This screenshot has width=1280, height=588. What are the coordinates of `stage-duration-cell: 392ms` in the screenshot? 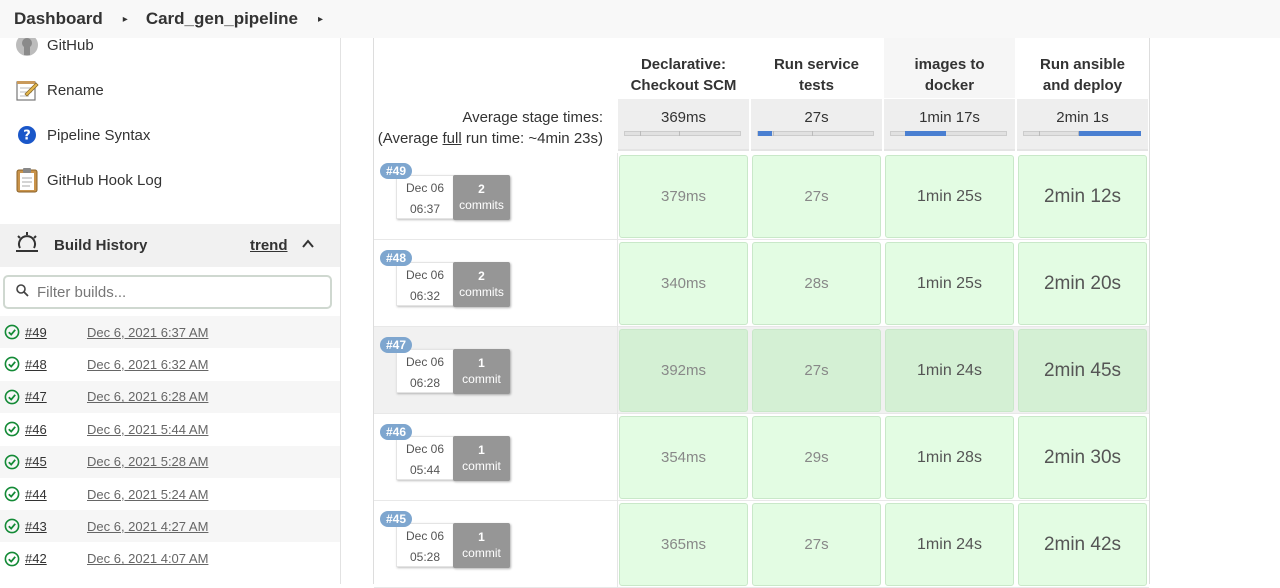 It's located at (683, 370).